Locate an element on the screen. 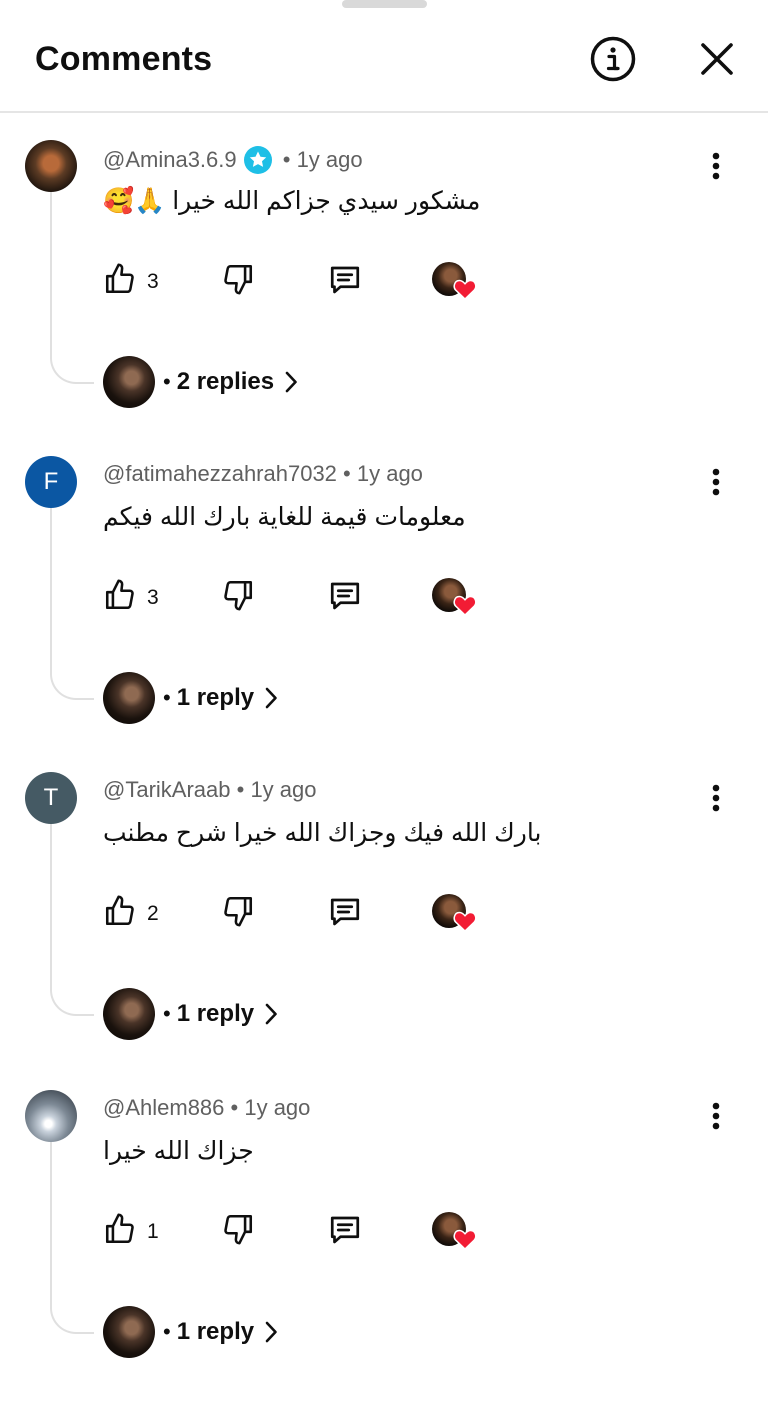 The height and width of the screenshot is (1405, 768). info-button is located at coordinates (613, 61).